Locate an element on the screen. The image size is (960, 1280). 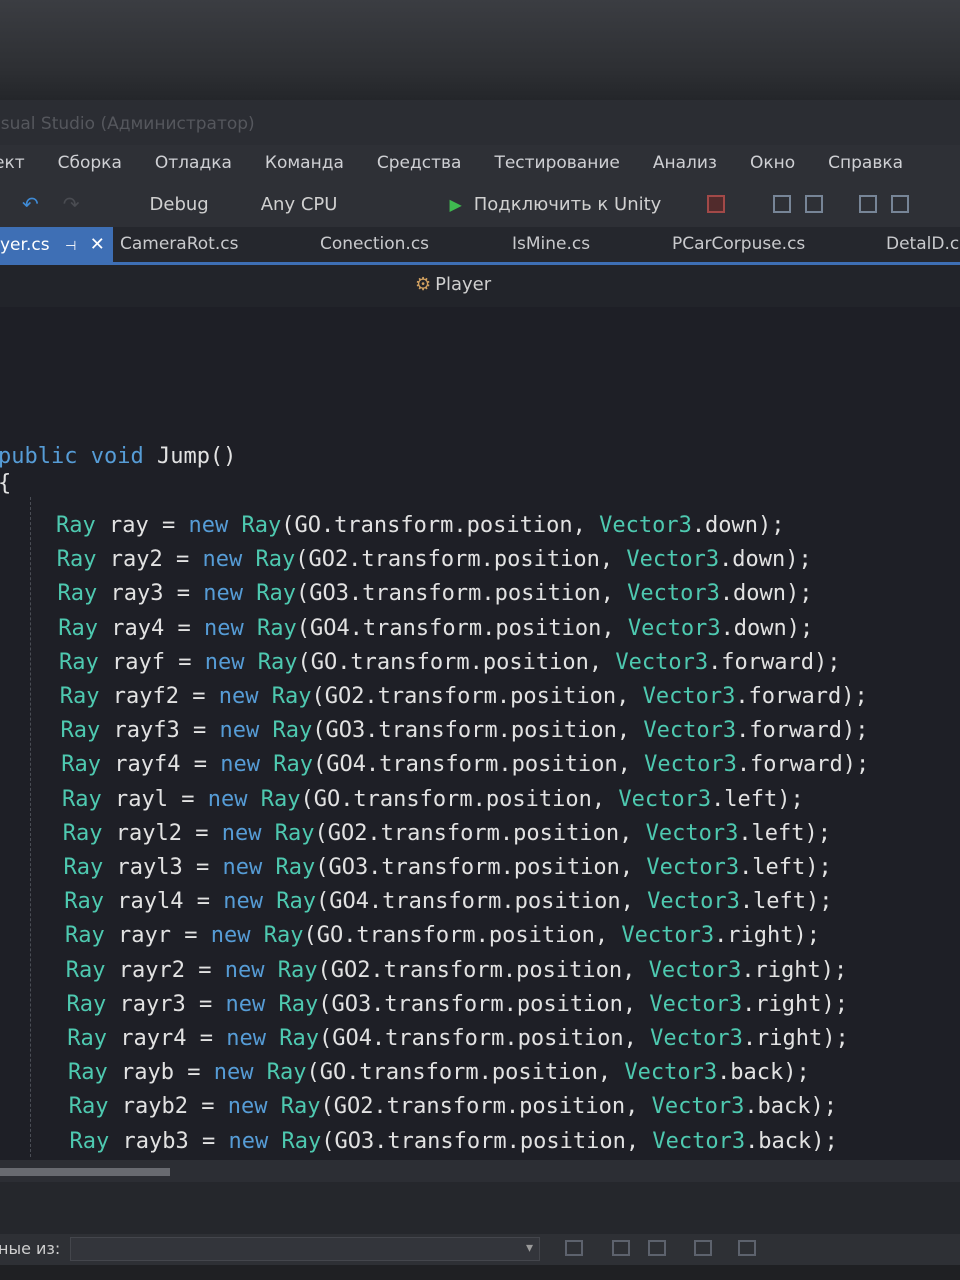
menu-help: Справка is located at coordinates (865, 163).